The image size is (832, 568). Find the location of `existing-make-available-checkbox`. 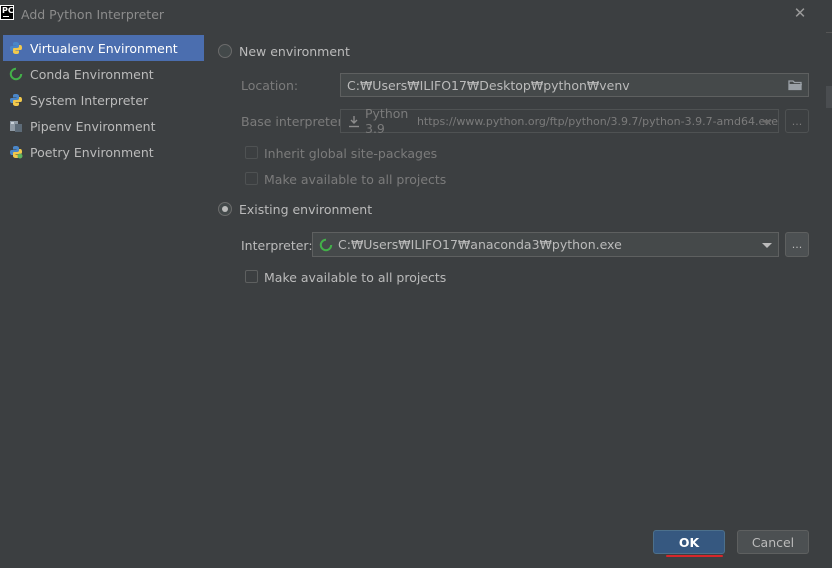

existing-make-available-checkbox is located at coordinates (251, 276).